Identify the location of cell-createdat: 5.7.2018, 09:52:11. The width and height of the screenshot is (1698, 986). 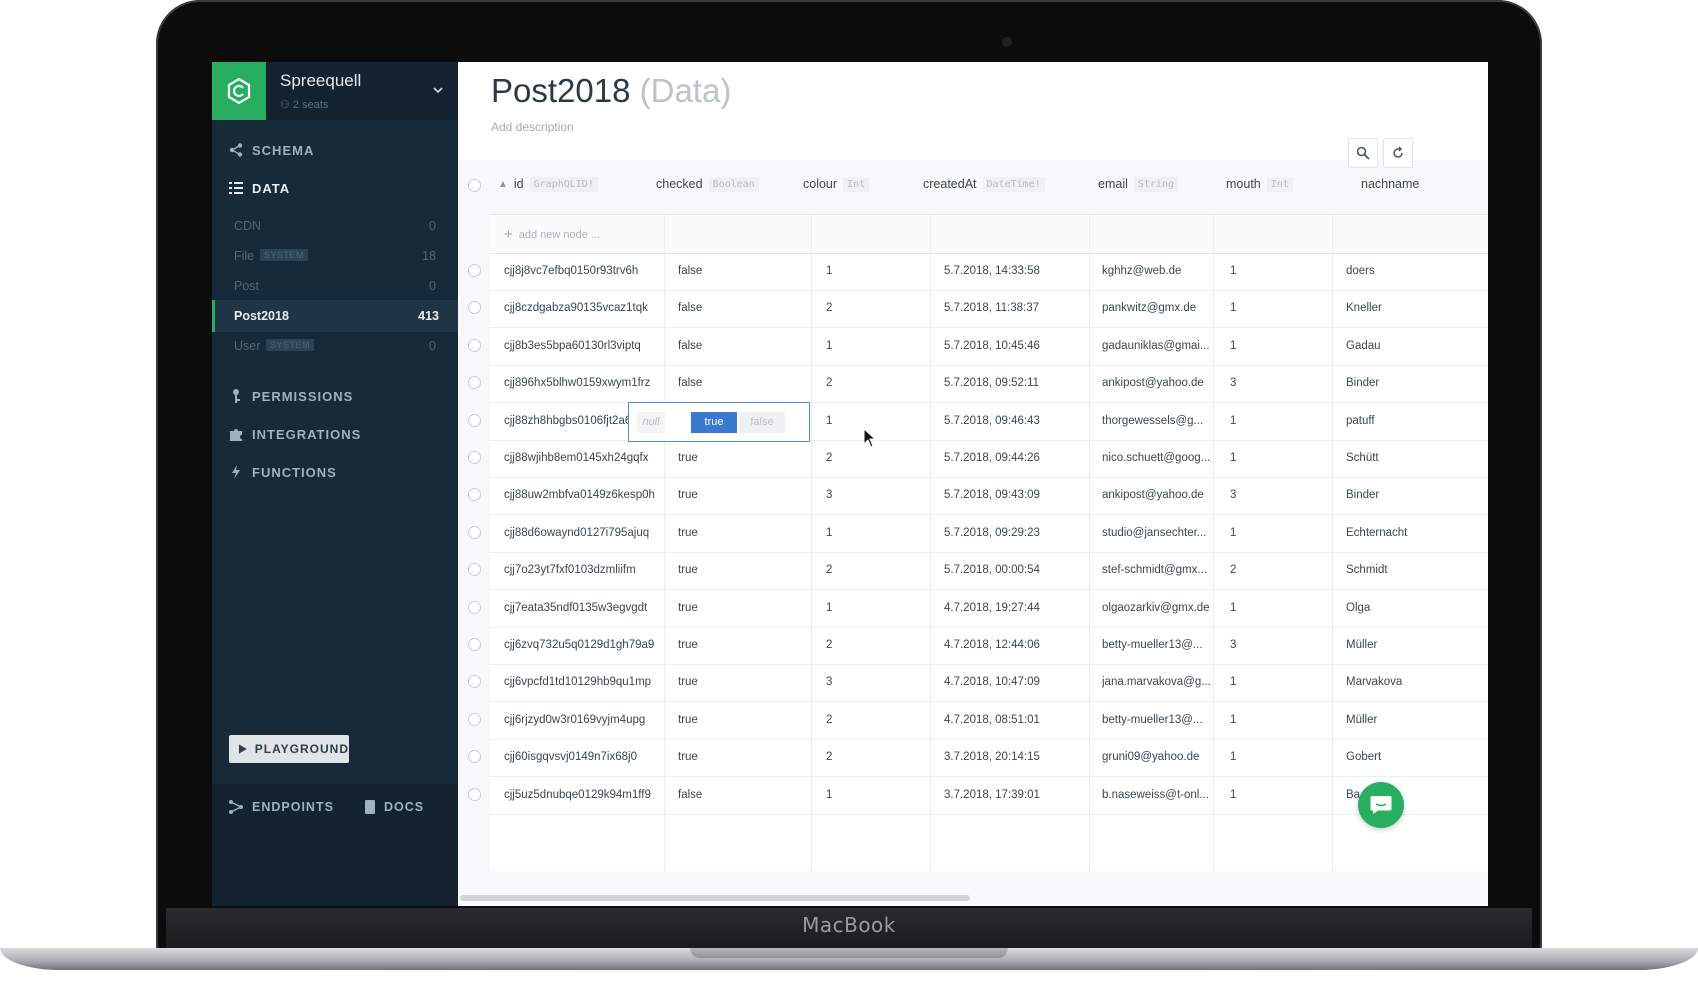
(1014, 383).